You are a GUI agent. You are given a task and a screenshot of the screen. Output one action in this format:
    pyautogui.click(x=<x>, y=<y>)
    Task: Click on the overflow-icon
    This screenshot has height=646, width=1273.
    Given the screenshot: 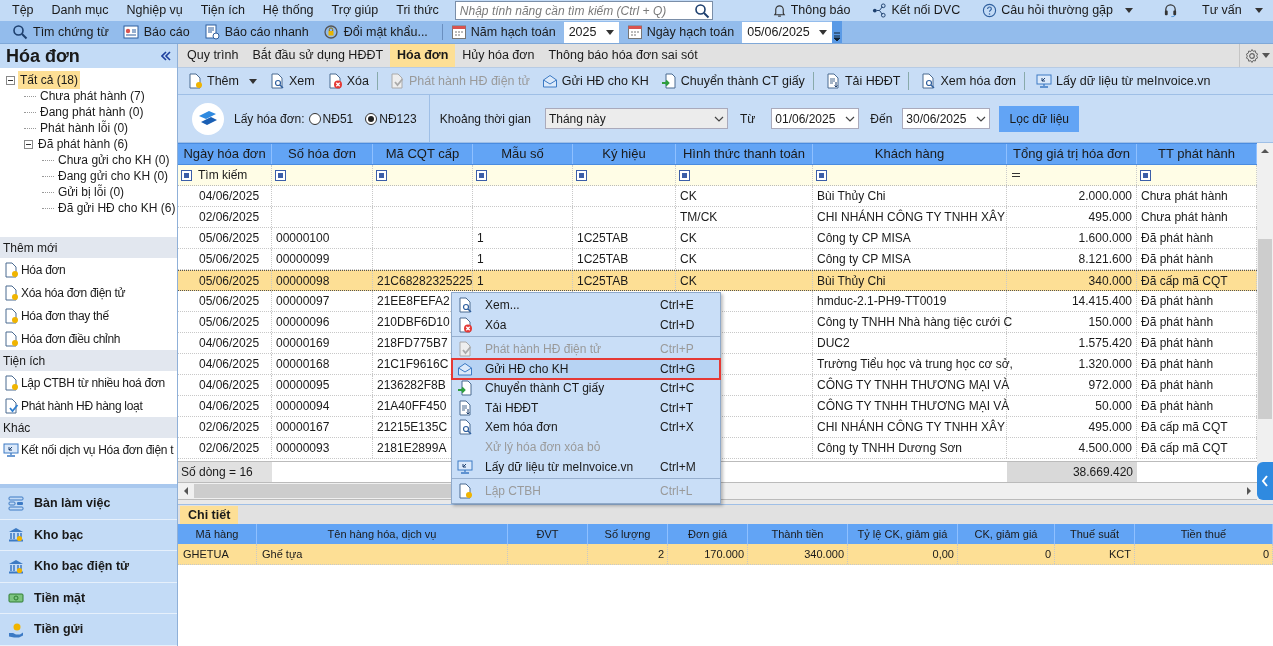 What is the action you would take?
    pyautogui.click(x=837, y=32)
    